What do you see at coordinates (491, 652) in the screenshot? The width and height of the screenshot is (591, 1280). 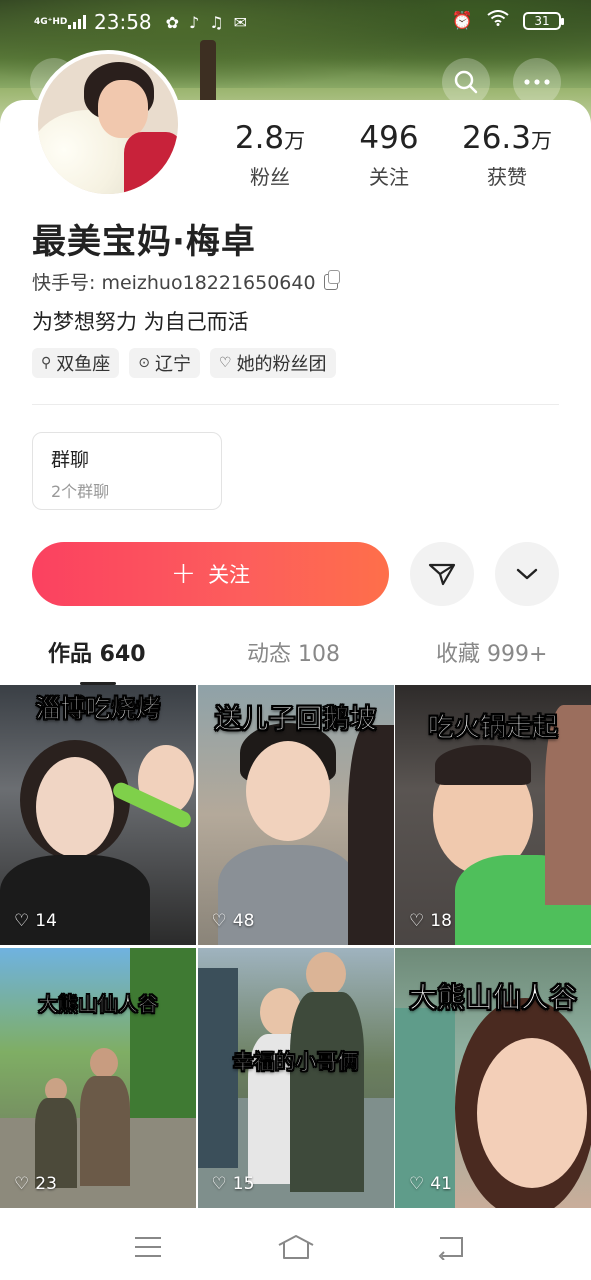 I see `tab-favorites: 收藏 999+` at bounding box center [491, 652].